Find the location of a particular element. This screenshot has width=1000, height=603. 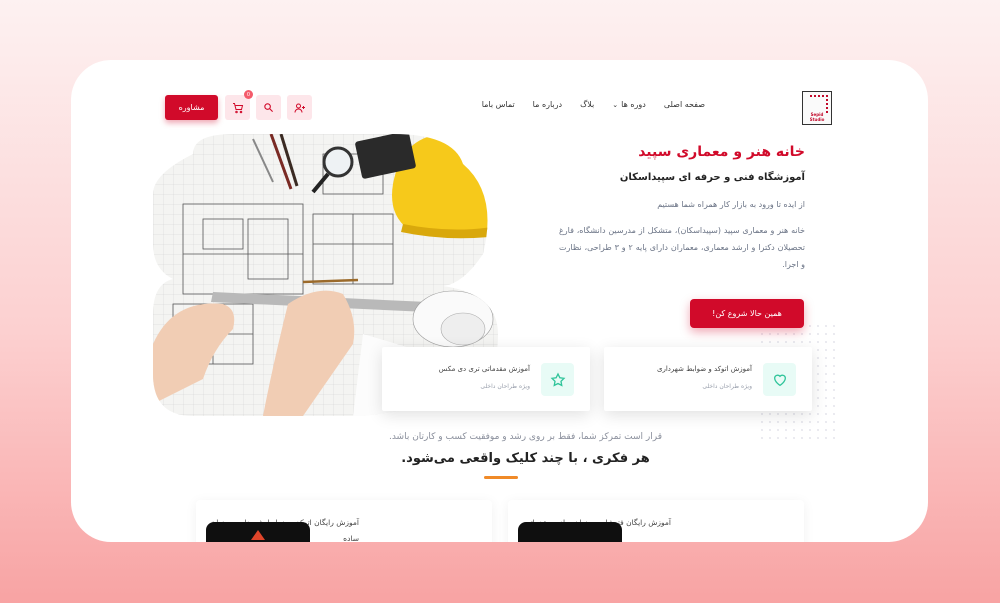

chevron-down-icon: ⌄ is located at coordinates (615, 105).